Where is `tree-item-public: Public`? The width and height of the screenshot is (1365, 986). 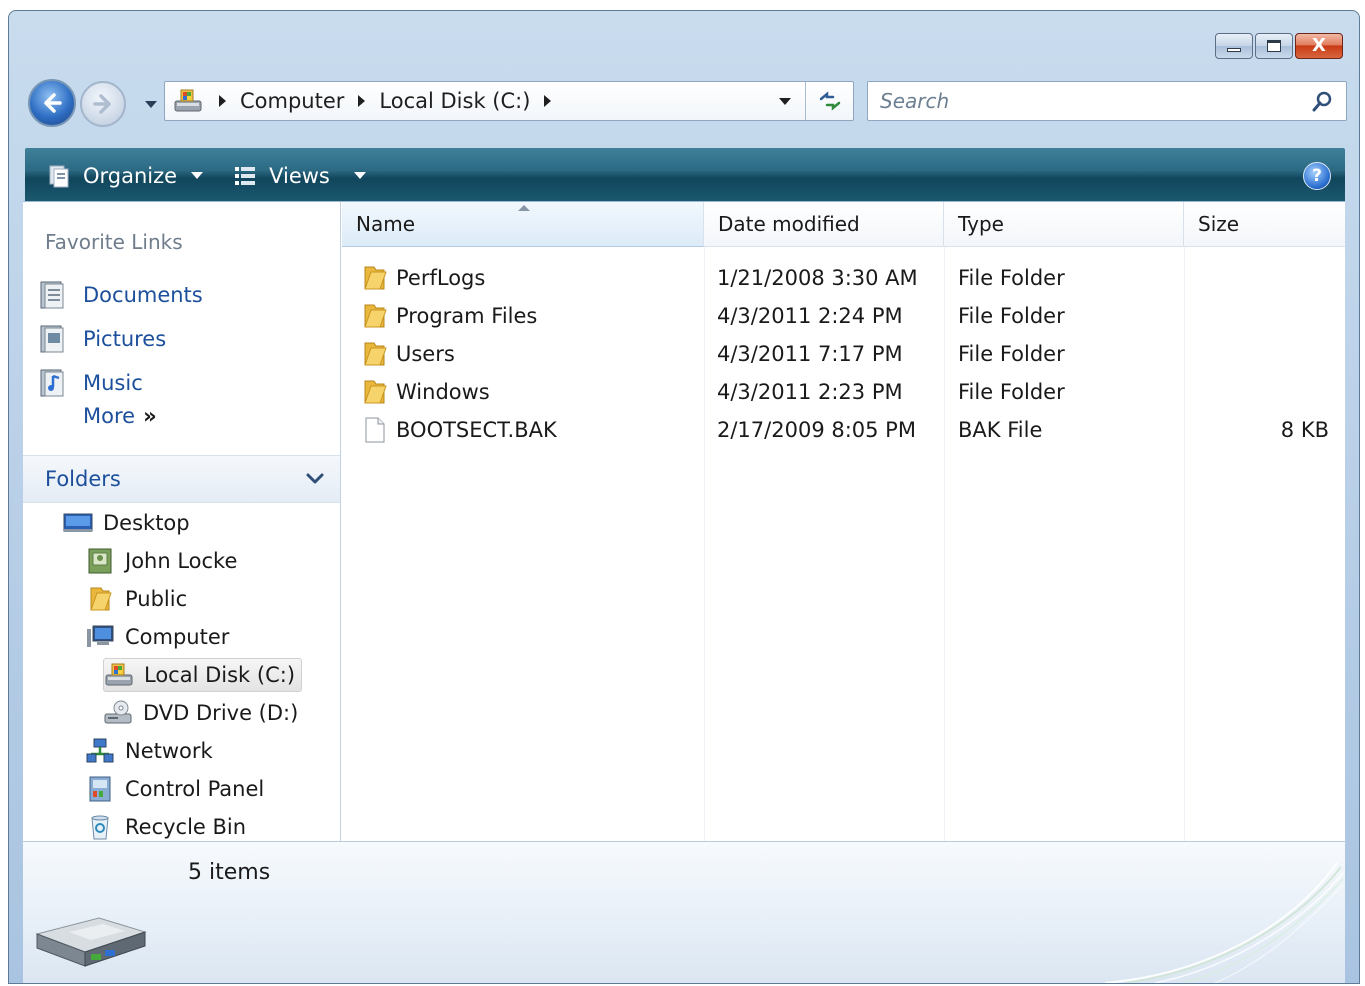
tree-item-public: Public is located at coordinates (139, 599).